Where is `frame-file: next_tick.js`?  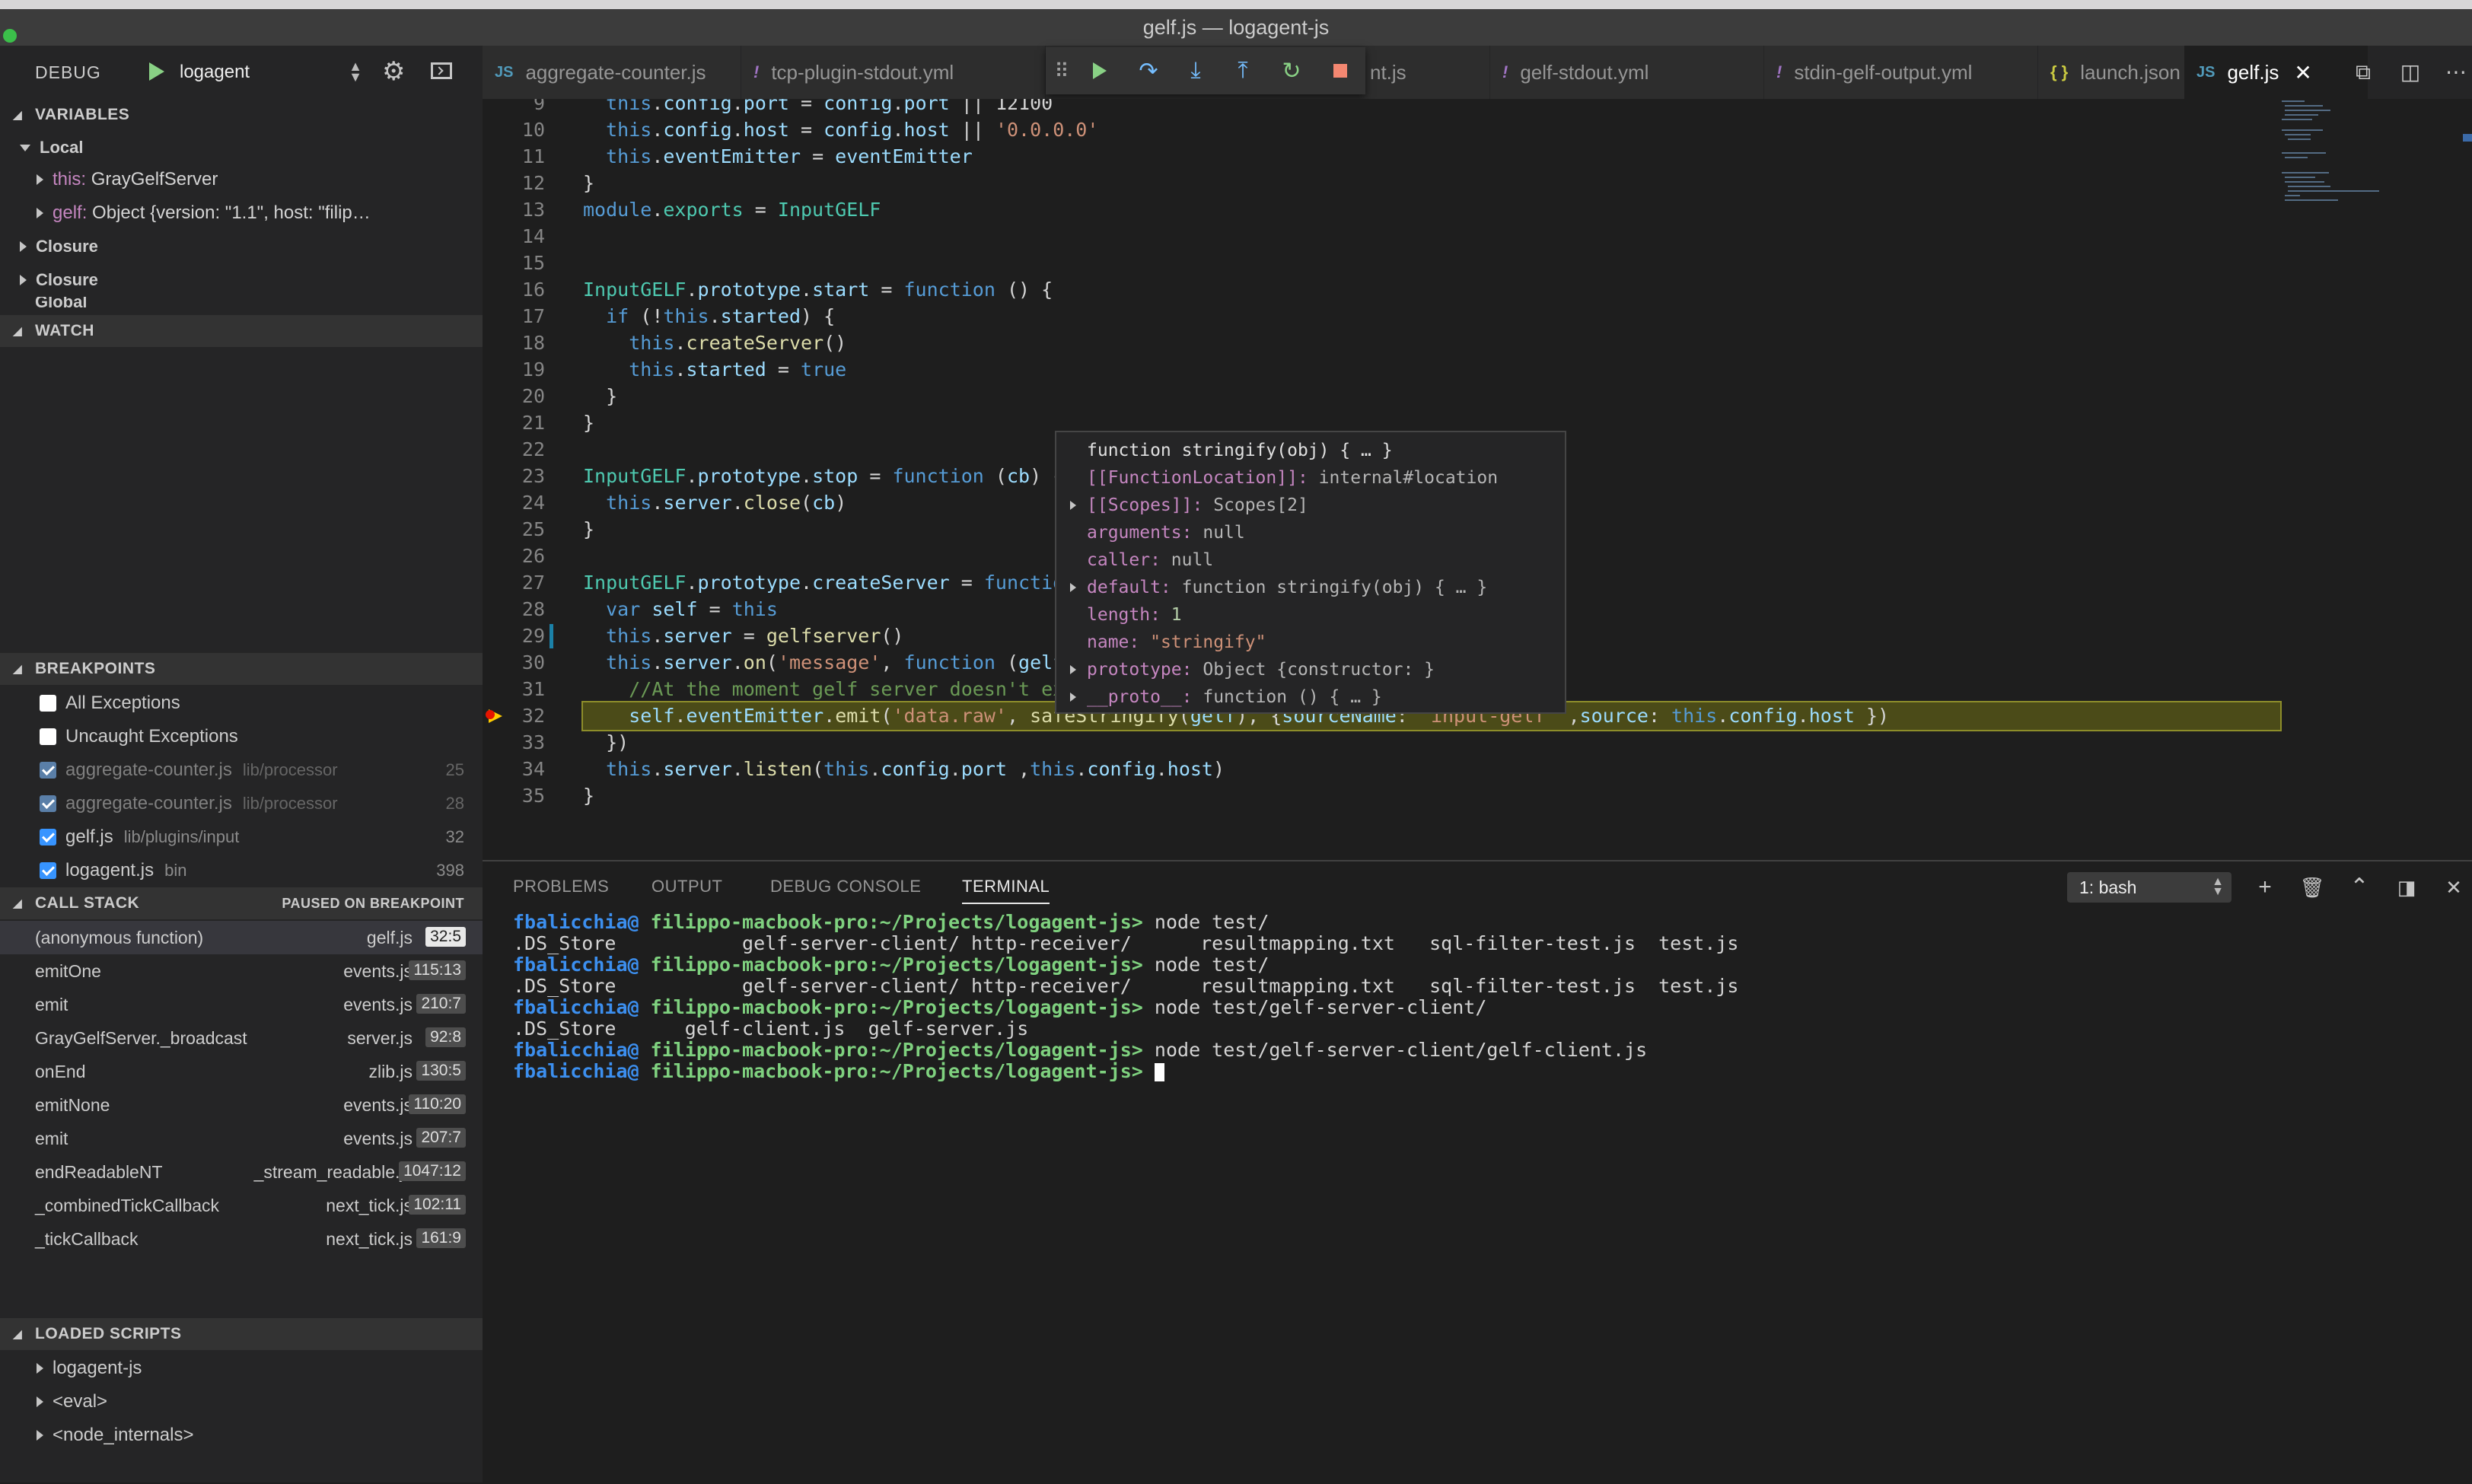
frame-file: next_tick.js is located at coordinates (369, 1239).